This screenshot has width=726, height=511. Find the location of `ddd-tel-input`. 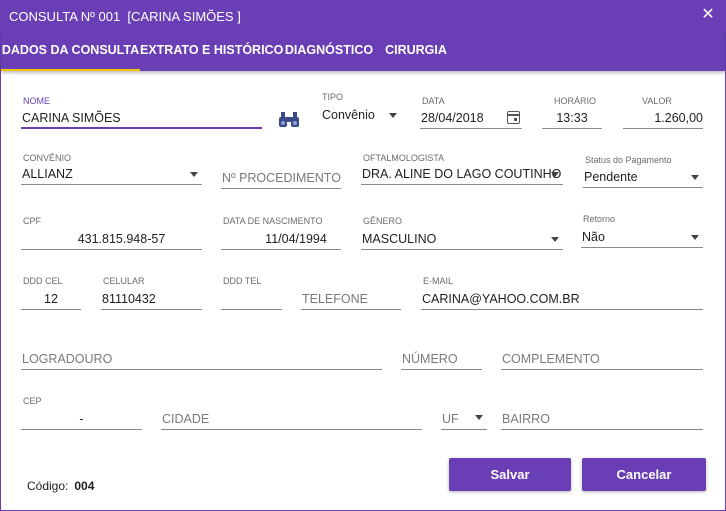

ddd-tel-input is located at coordinates (251, 299).